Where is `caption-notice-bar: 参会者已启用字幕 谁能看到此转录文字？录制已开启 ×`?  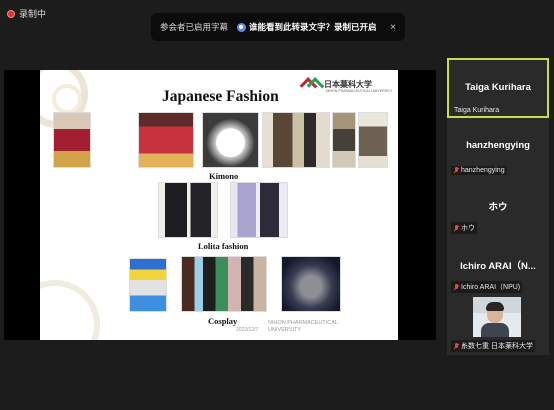
caption-notice-bar: 参会者已启用字幕 谁能看到此转录文字？录制已开启 × is located at coordinates (278, 27).